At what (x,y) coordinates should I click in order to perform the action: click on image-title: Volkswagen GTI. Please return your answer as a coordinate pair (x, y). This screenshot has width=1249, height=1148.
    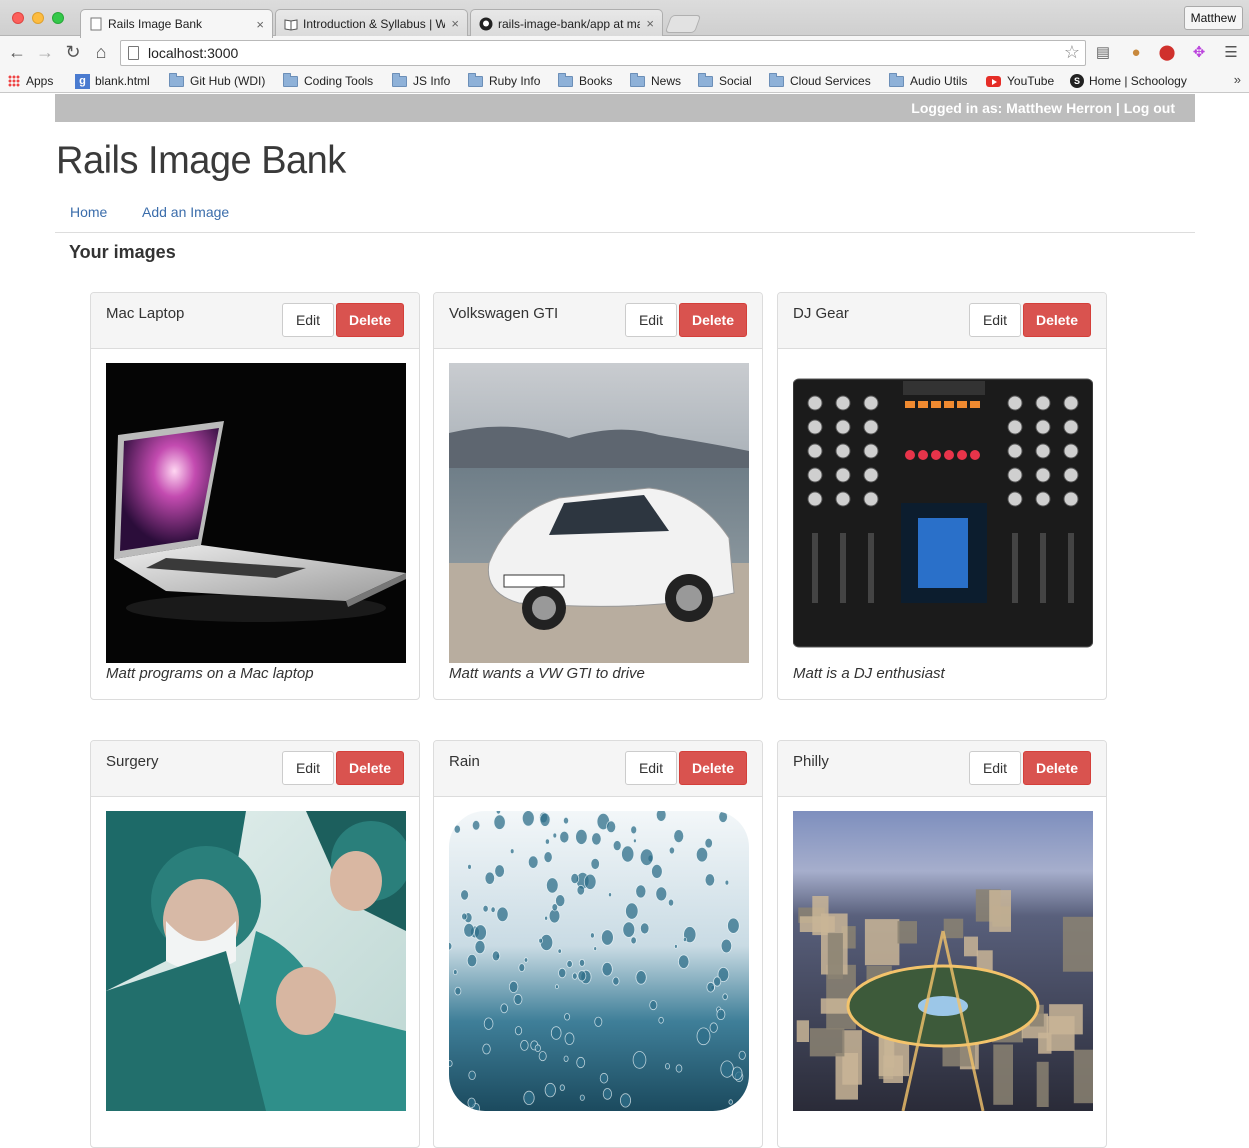
    Looking at the image, I should click on (504, 313).